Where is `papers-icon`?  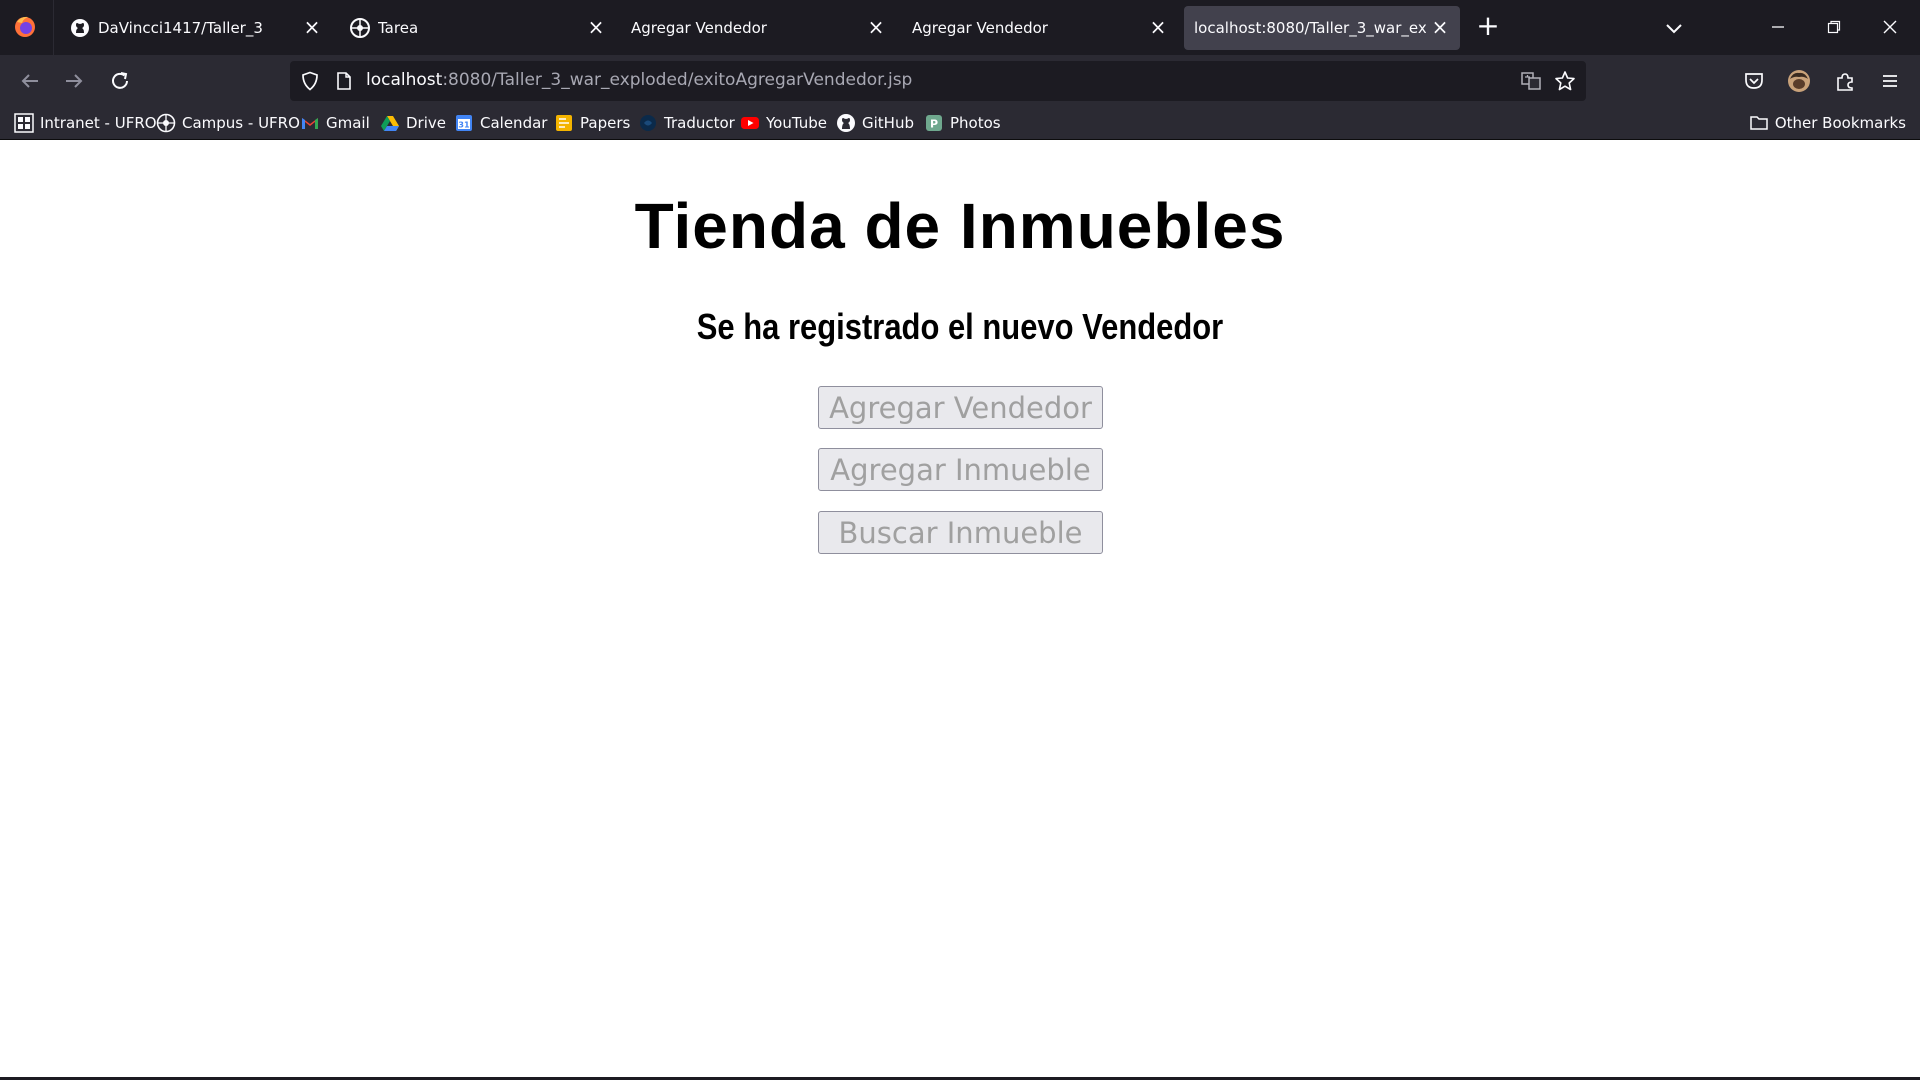 papers-icon is located at coordinates (564, 123).